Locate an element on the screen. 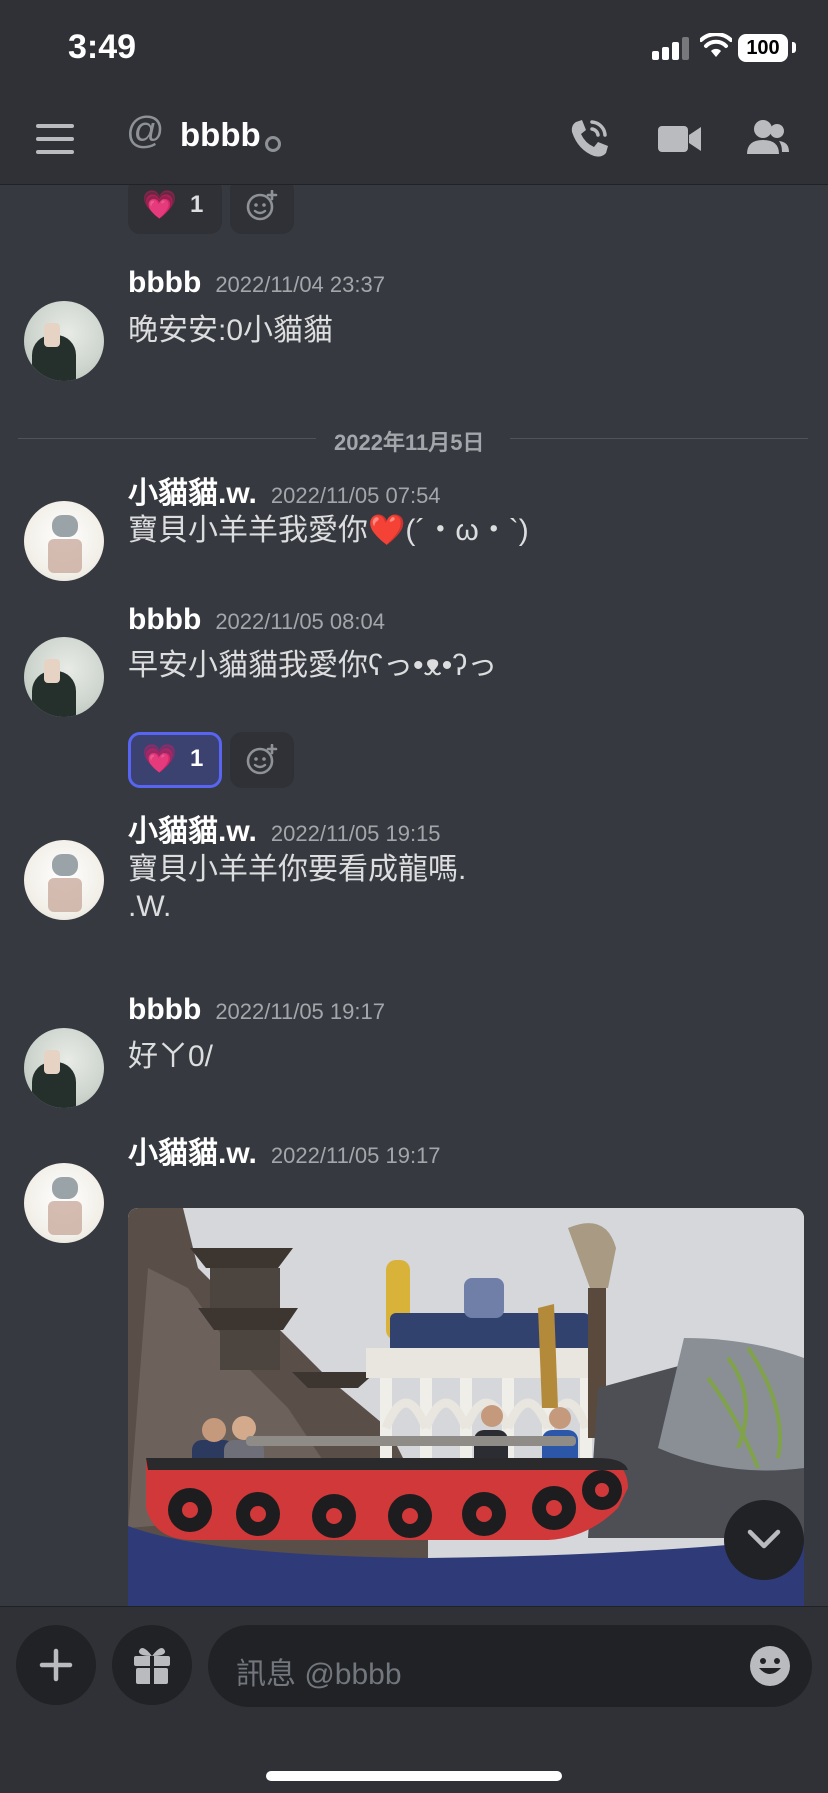  message-author: 小貓貓.w. 2022/11/05 19:17 is located at coordinates (284, 1150).